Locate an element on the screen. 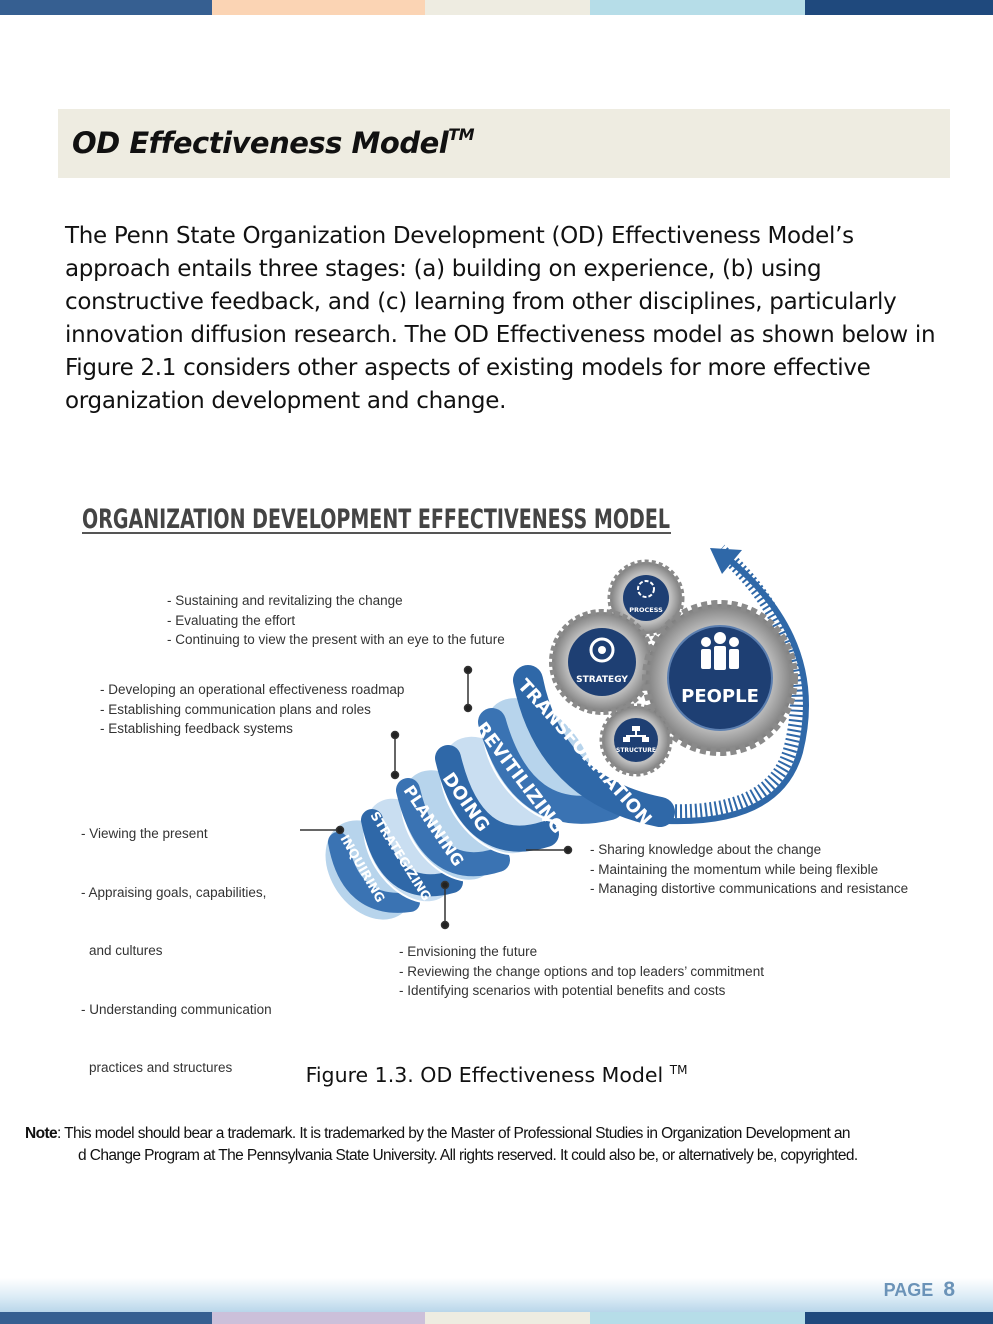 This screenshot has height=1324, width=993. bottom-color-bar is located at coordinates (496, 1318).